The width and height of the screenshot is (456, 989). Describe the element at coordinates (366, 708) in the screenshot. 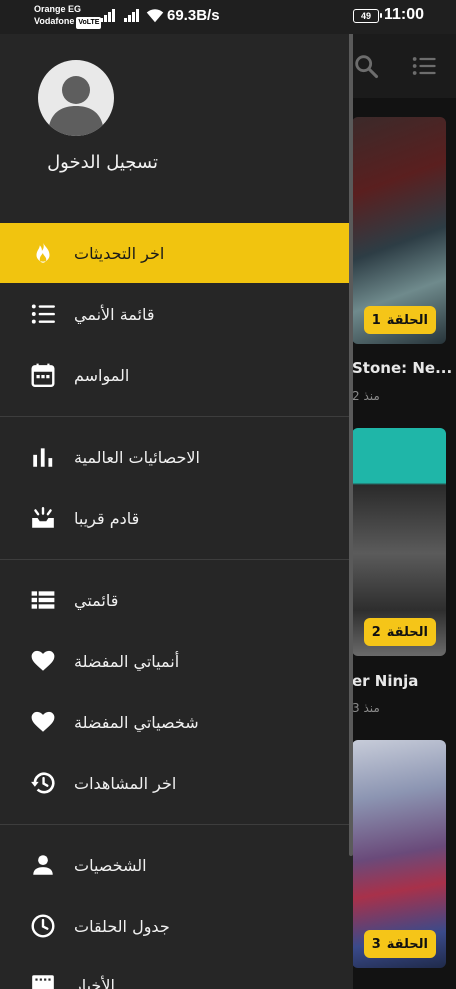

I see `card-subtitle: منذ 3` at that location.